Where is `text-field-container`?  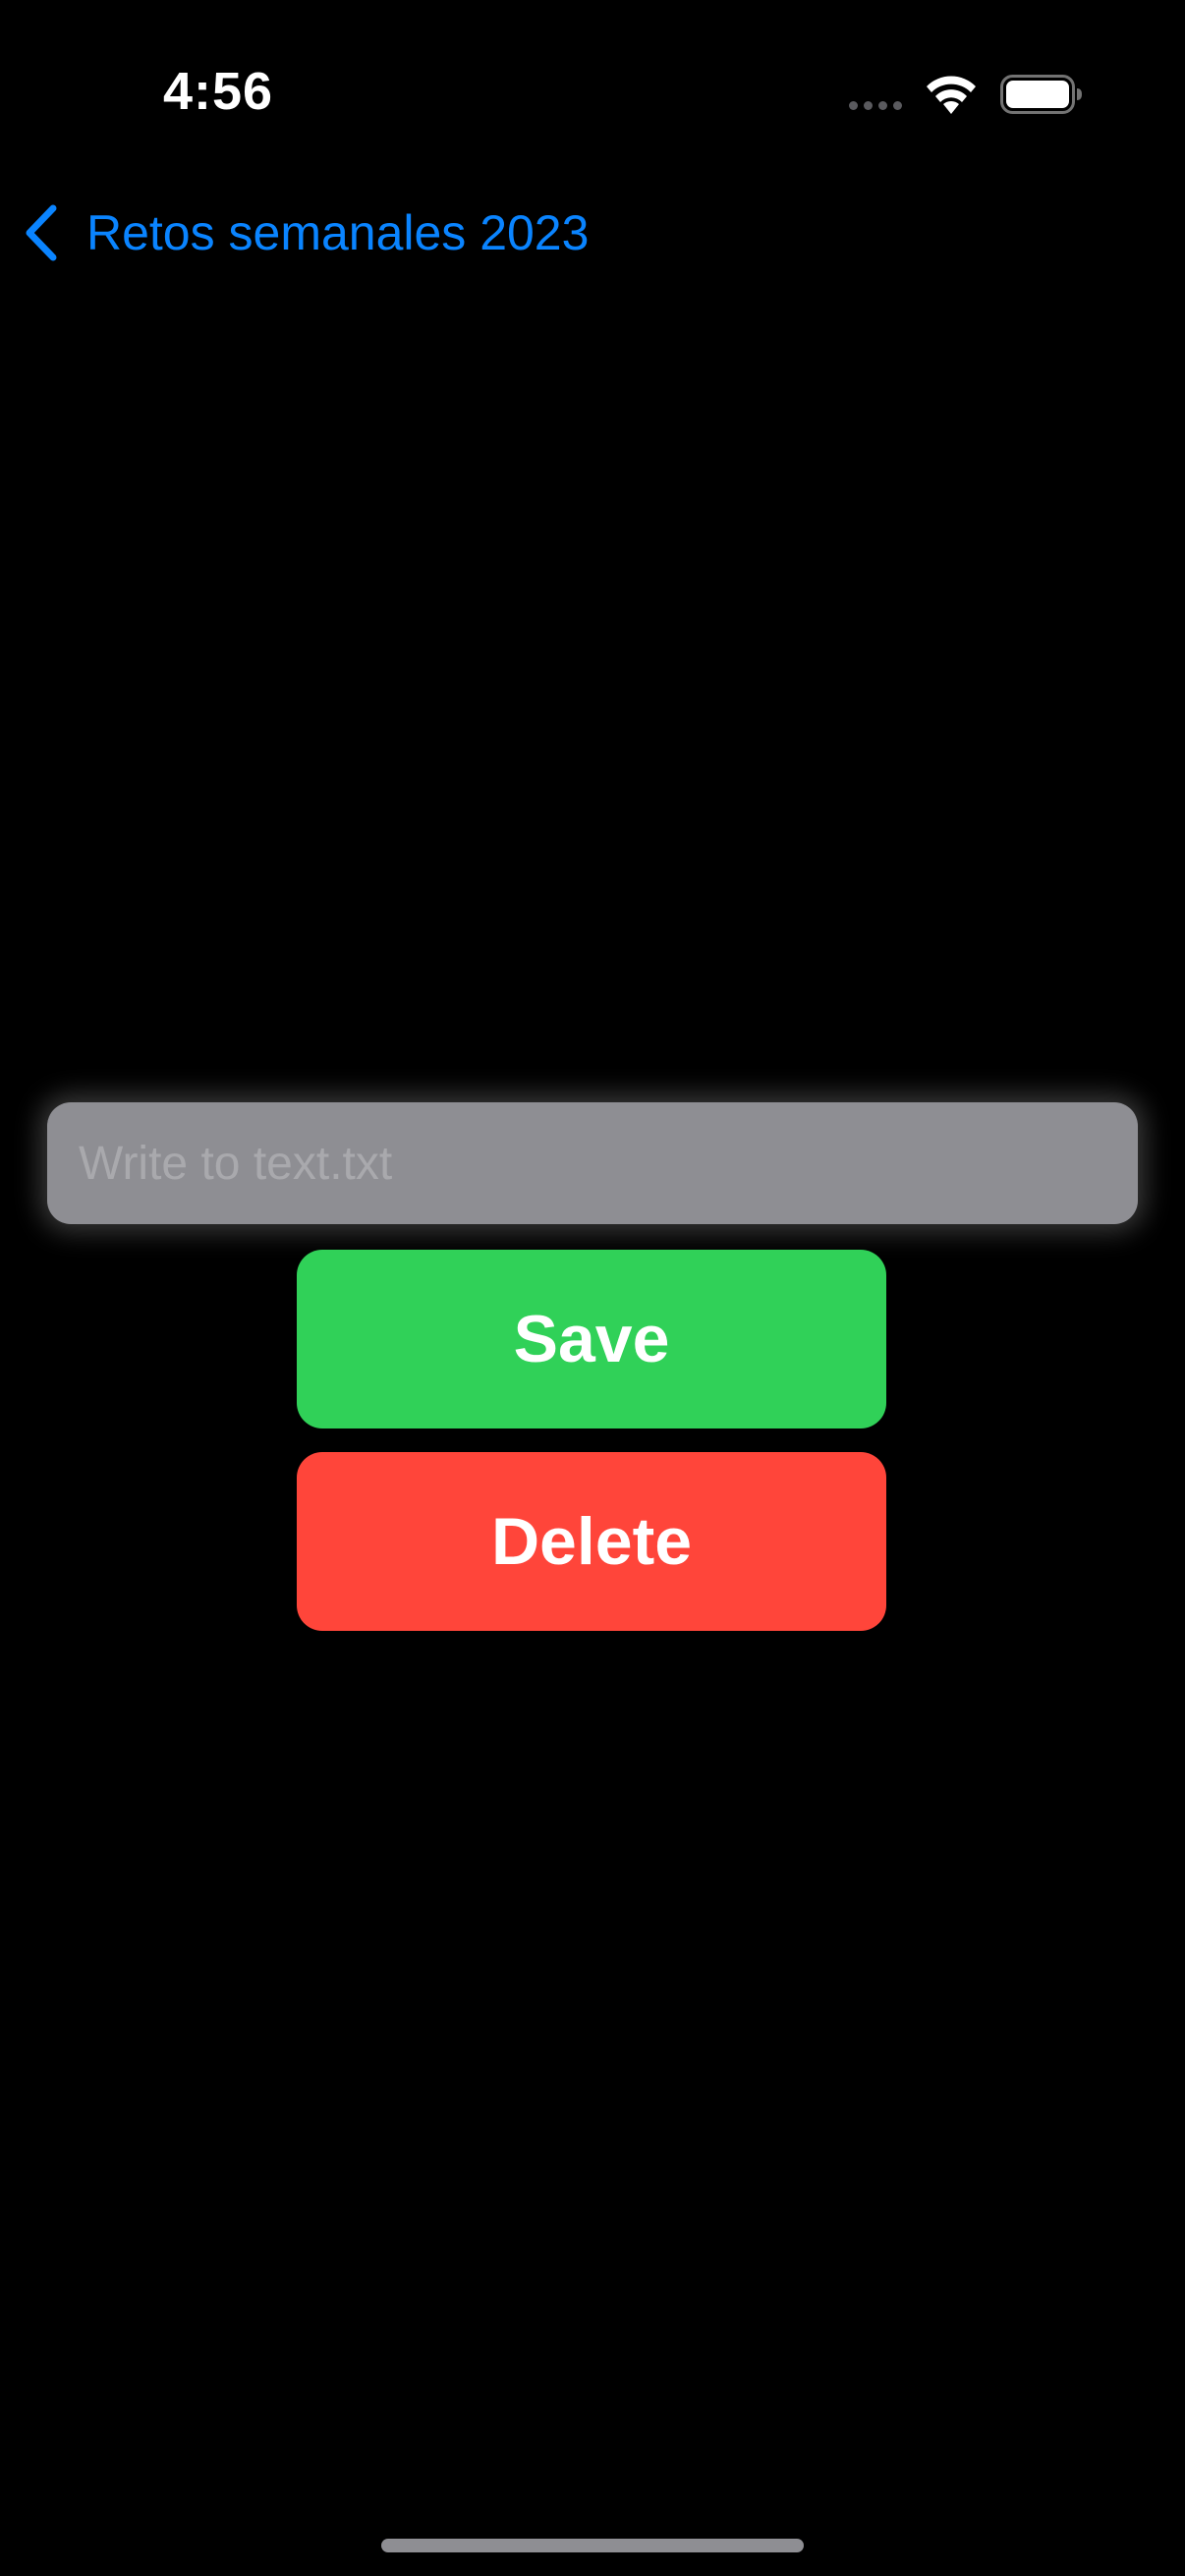
text-field-container is located at coordinates (592, 1163).